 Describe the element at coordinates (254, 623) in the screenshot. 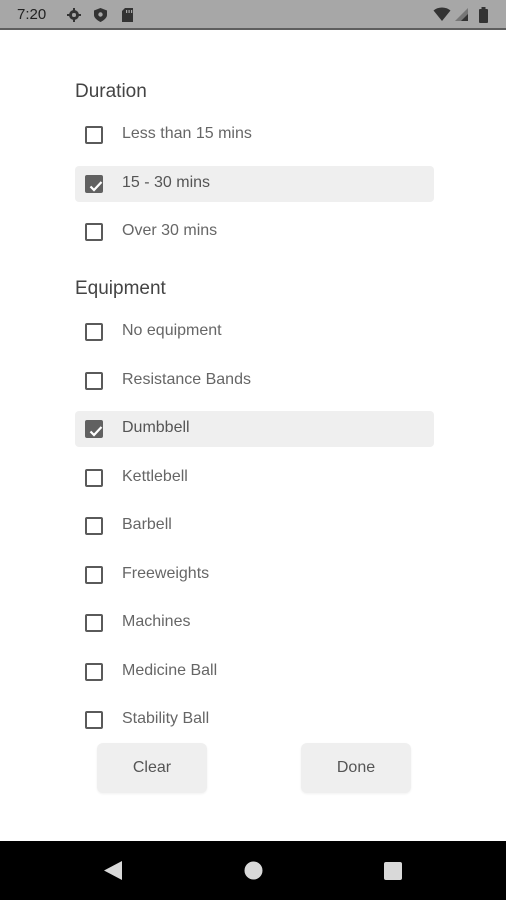

I see `option-machines: Machines` at that location.